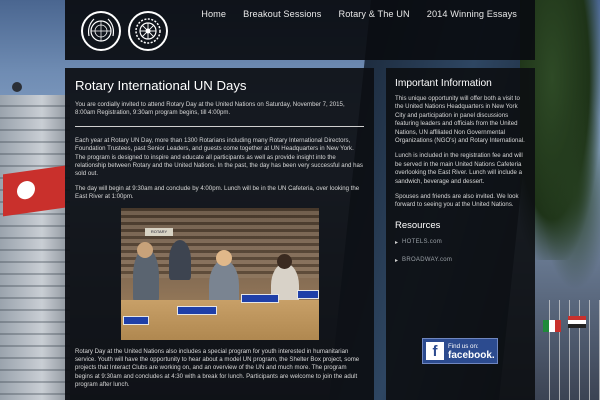  I want to click on nav-home: Home, so click(213, 14).